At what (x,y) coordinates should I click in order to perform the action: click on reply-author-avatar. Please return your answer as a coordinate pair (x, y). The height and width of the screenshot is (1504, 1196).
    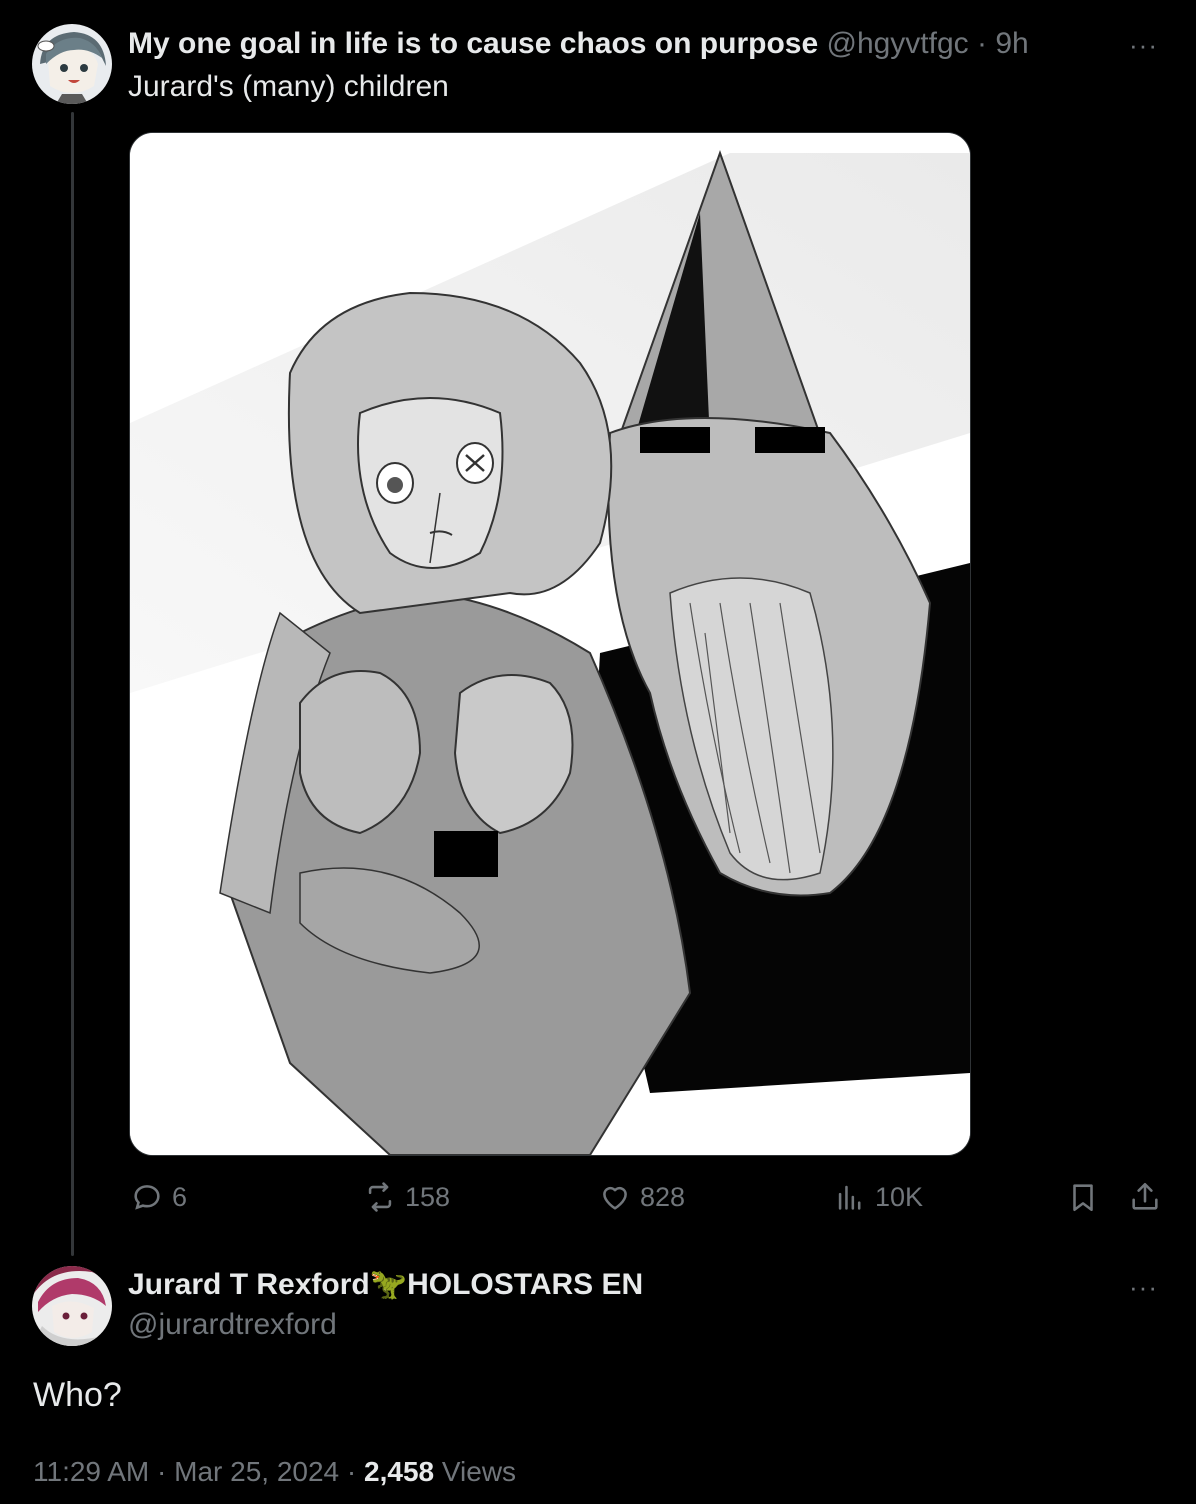
    Looking at the image, I should click on (72, 1306).